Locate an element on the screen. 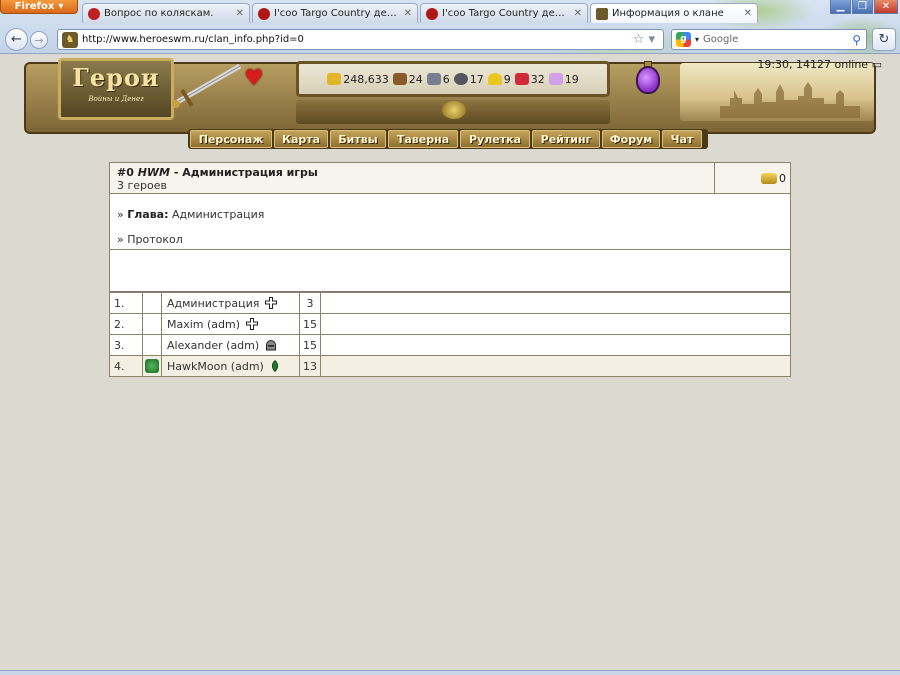 The height and width of the screenshot is (675, 900). close-window-button: ✕ is located at coordinates (886, 7).